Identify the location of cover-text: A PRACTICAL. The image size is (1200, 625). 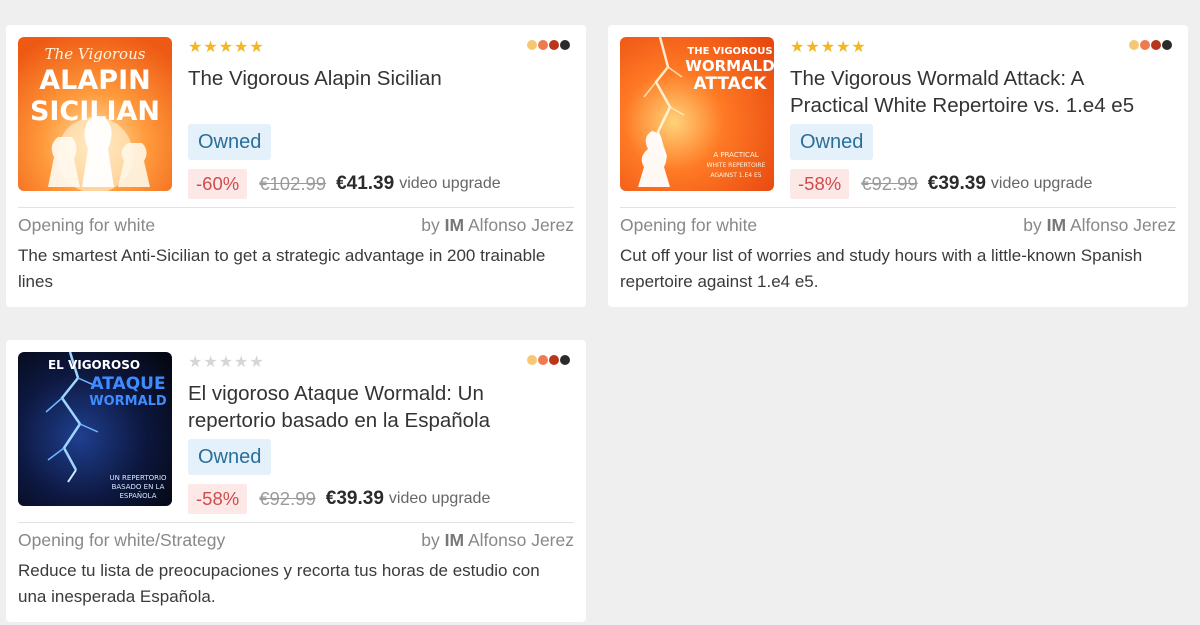
(735, 155).